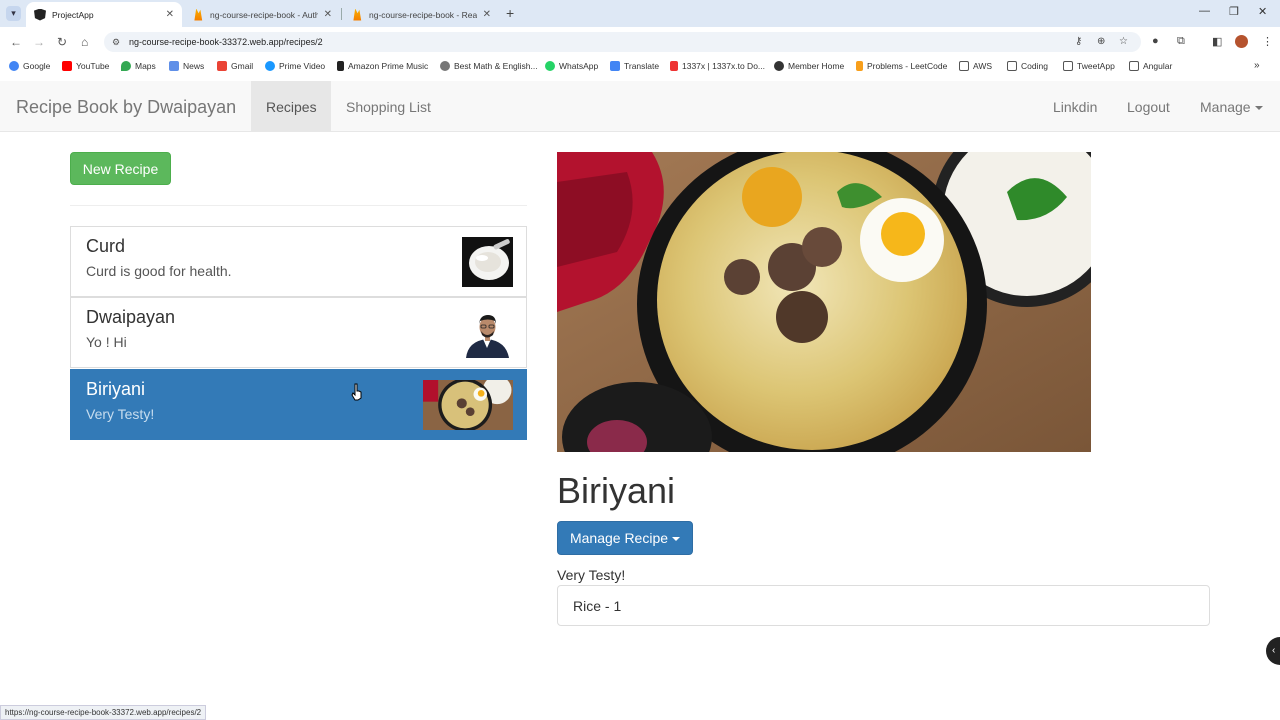 The width and height of the screenshot is (1280, 720). What do you see at coordinates (1089, 66) in the screenshot?
I see `bookmark-folder-tweetapp: TweetApp` at bounding box center [1089, 66].